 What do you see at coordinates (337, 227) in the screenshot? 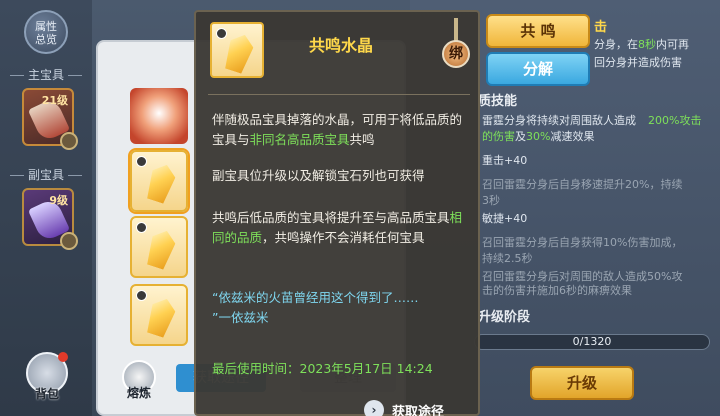
I see `description-paragraph: 共鸣后低品质的宝具将提升至与高品质宝具相同的品质，共鸣操作不会消耗任何宝具` at bounding box center [337, 227].